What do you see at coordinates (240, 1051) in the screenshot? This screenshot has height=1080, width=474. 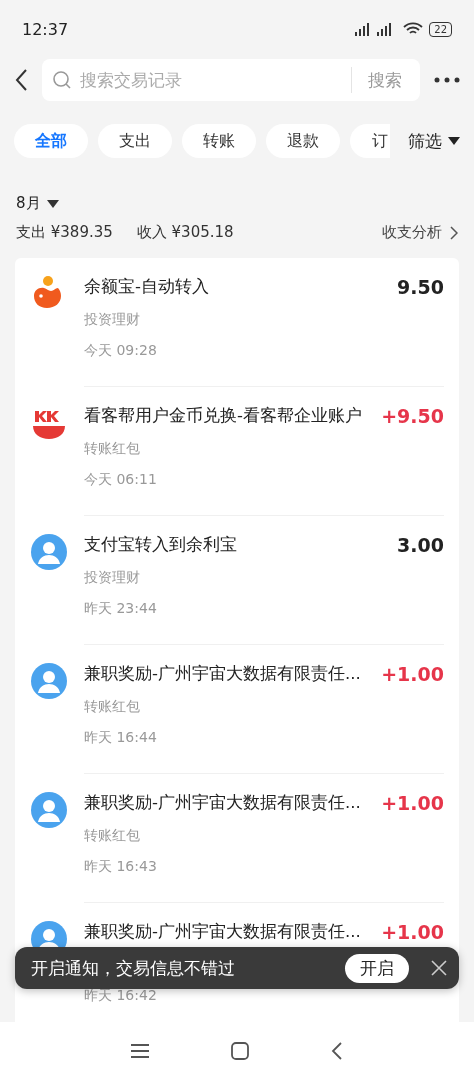 I see `home-icon` at bounding box center [240, 1051].